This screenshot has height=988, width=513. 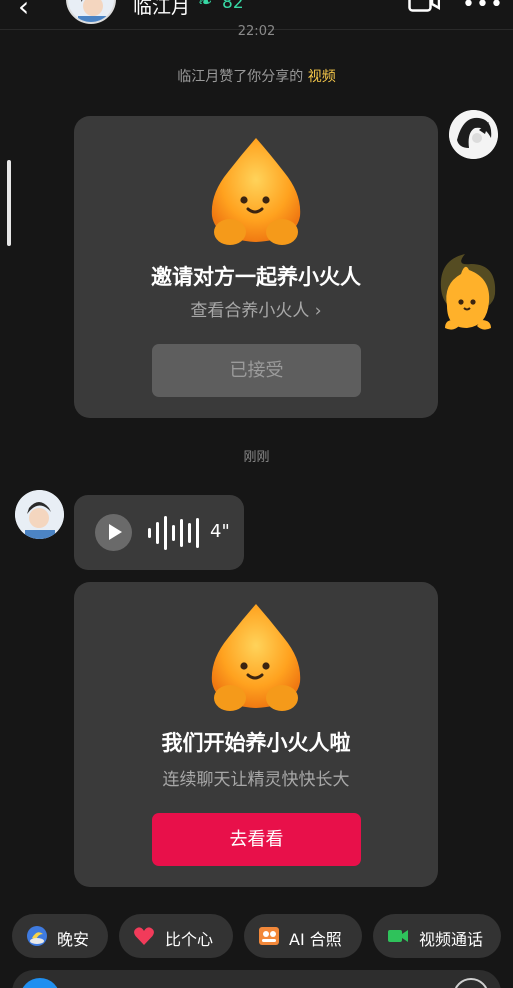 What do you see at coordinates (9, 203) in the screenshot?
I see `scrollbar` at bounding box center [9, 203].